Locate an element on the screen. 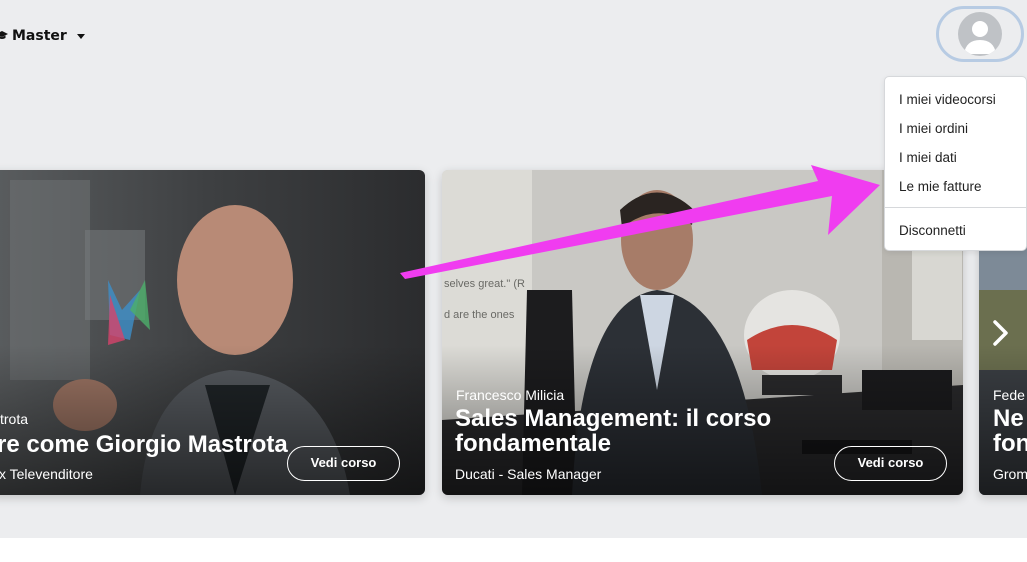 The image size is (1027, 562). annotation-arrow is located at coordinates (640, 222).